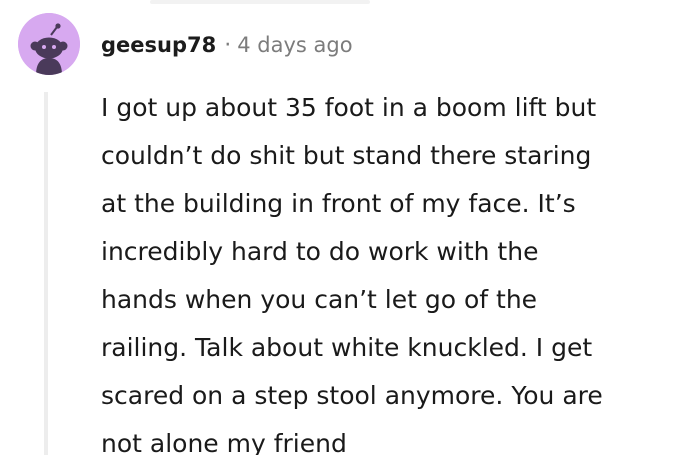  I want to click on comment-timestamp: 4 days ago, so click(294, 45).